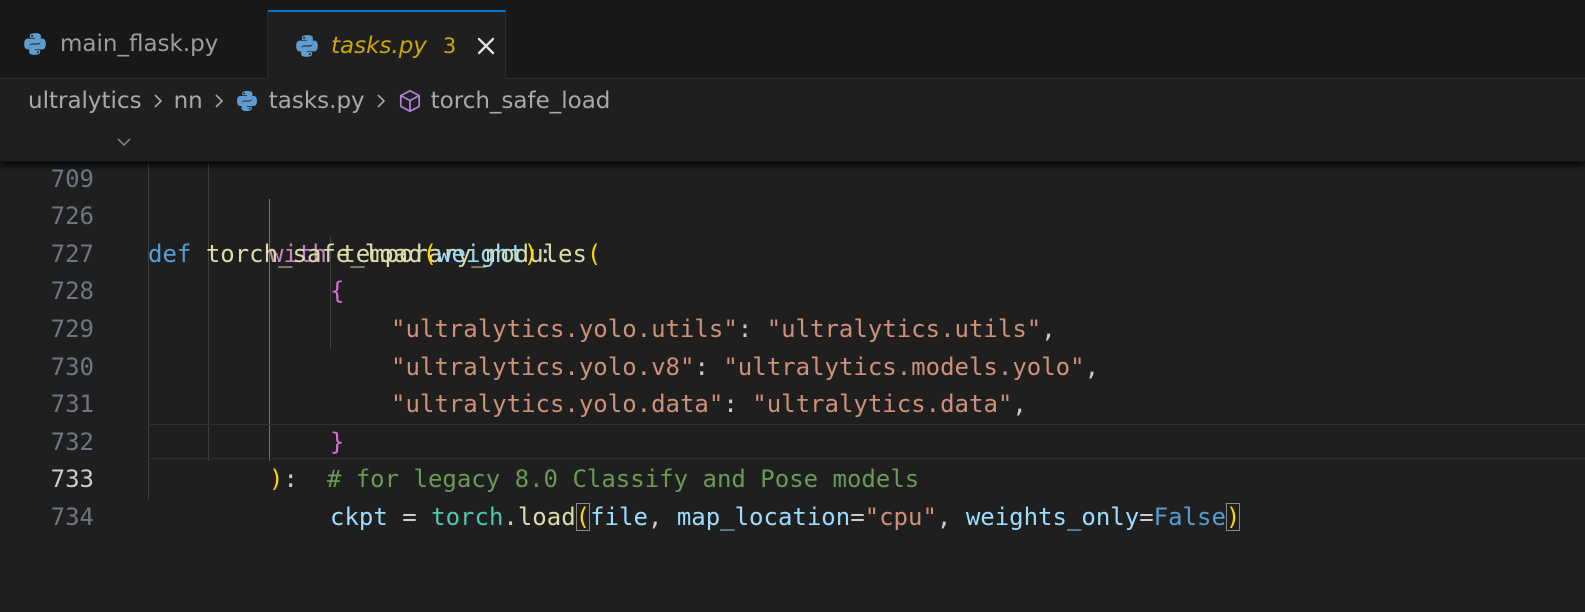 The width and height of the screenshot is (1585, 612). Describe the element at coordinates (379, 45) in the screenshot. I see `tab-tasks-label: tasks.py` at that location.